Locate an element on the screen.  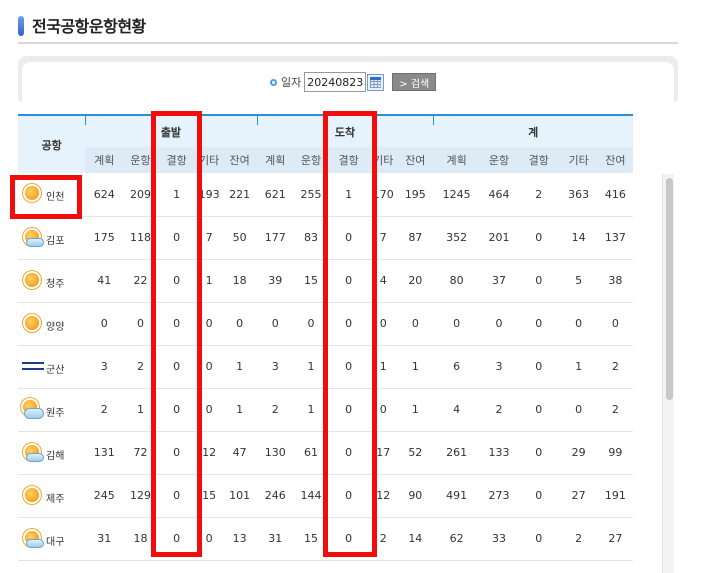
dep-subheader-3: 기타 is located at coordinates (209, 160).